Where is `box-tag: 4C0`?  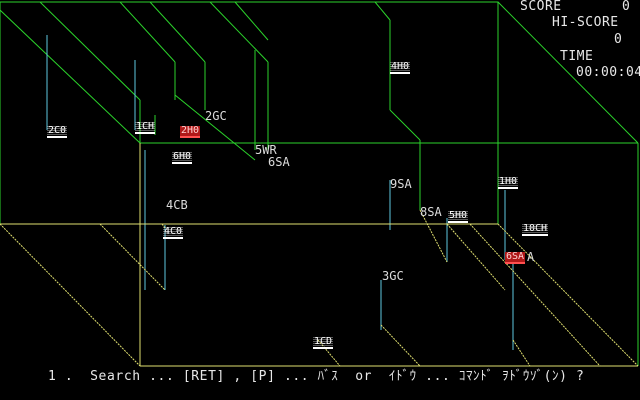
box-tag: 4C0 is located at coordinates (173, 233).